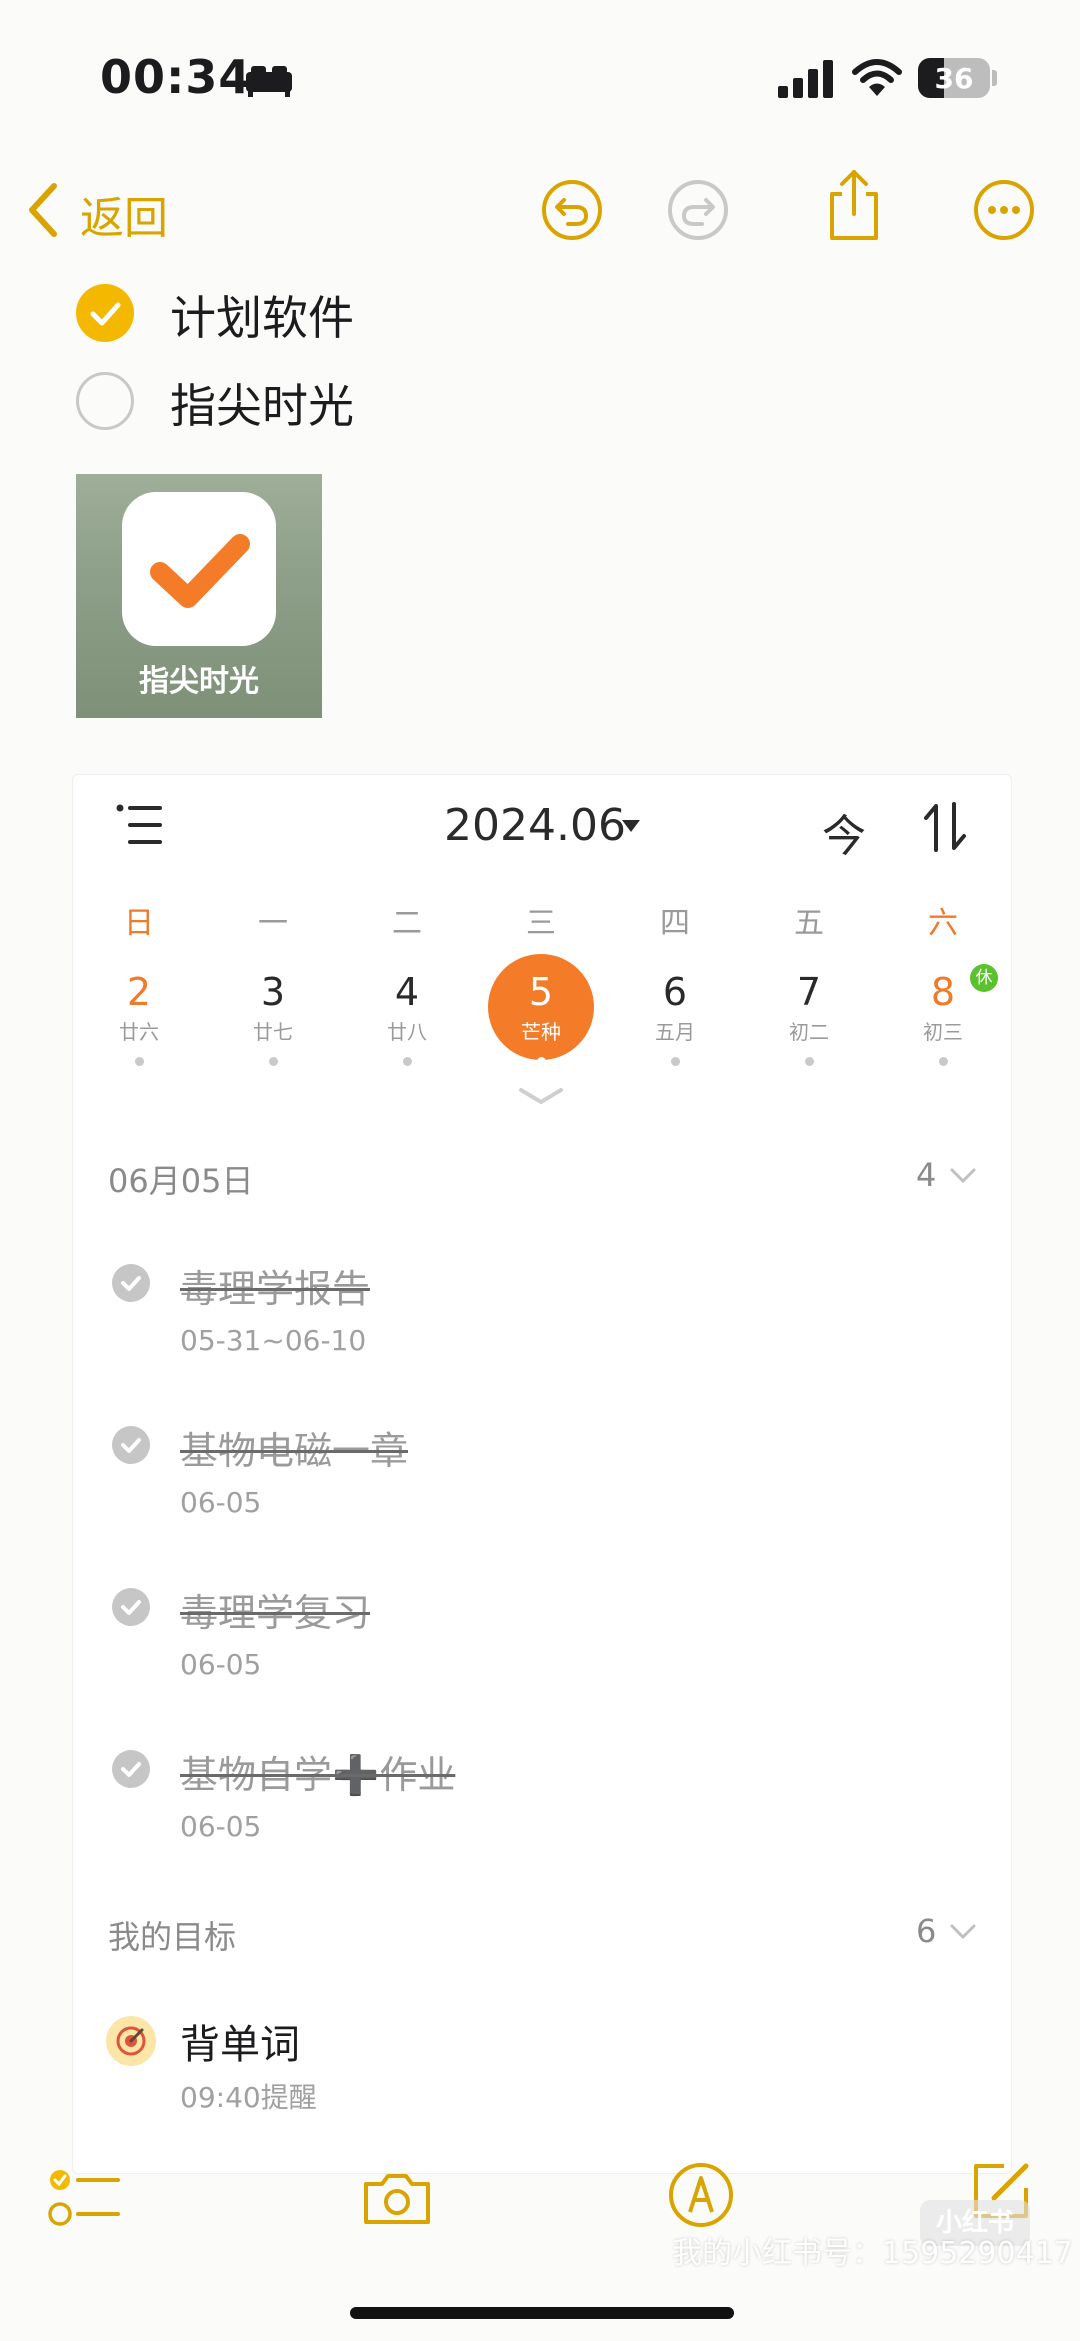 Image resolution: width=1080 pixels, height=2341 pixels. Describe the element at coordinates (407, 923) in the screenshot. I see `weekday-header: 二` at that location.